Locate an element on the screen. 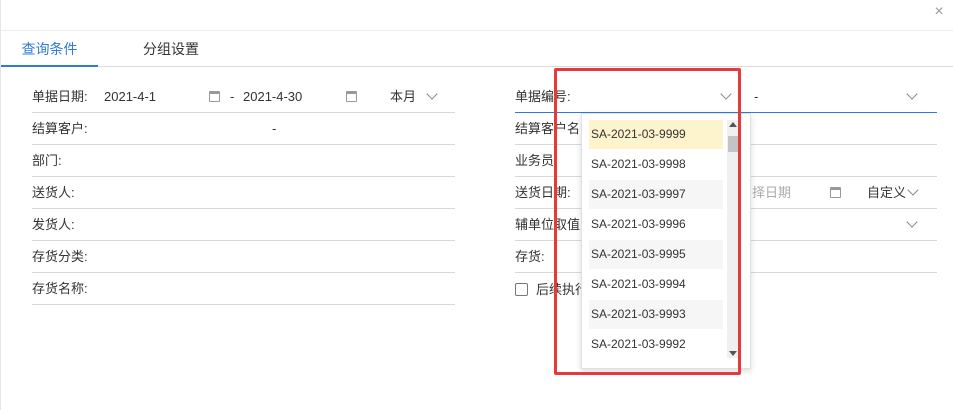 This screenshot has height=410, width=953. date-from-input: 2021-4-1 is located at coordinates (130, 97).